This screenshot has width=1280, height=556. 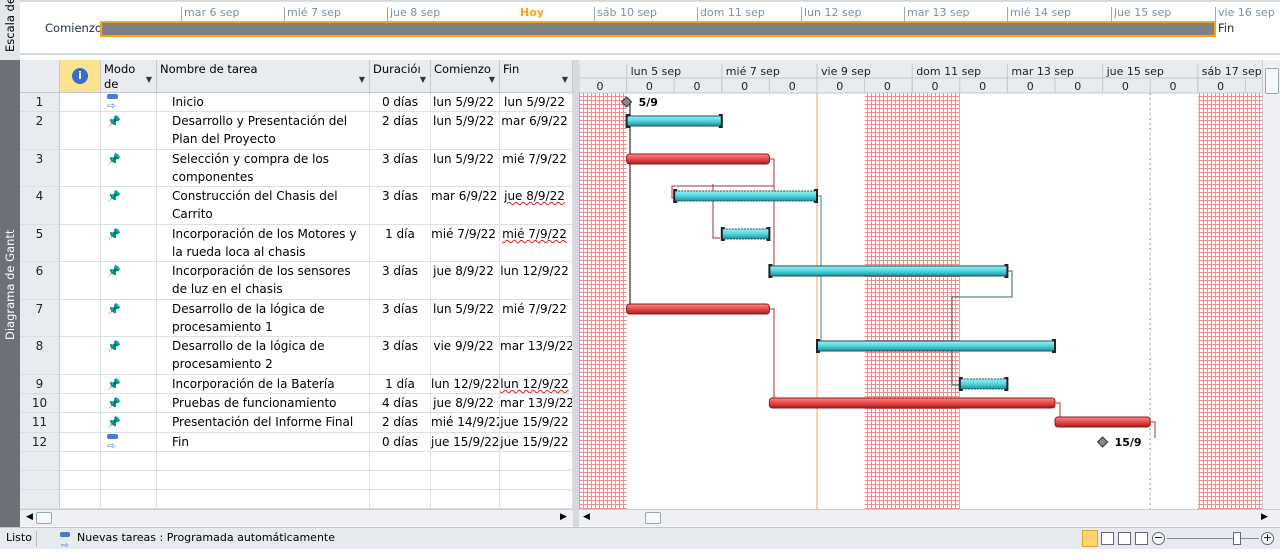 I want to click on start-cell: mié 14/9/22, so click(x=465, y=423).